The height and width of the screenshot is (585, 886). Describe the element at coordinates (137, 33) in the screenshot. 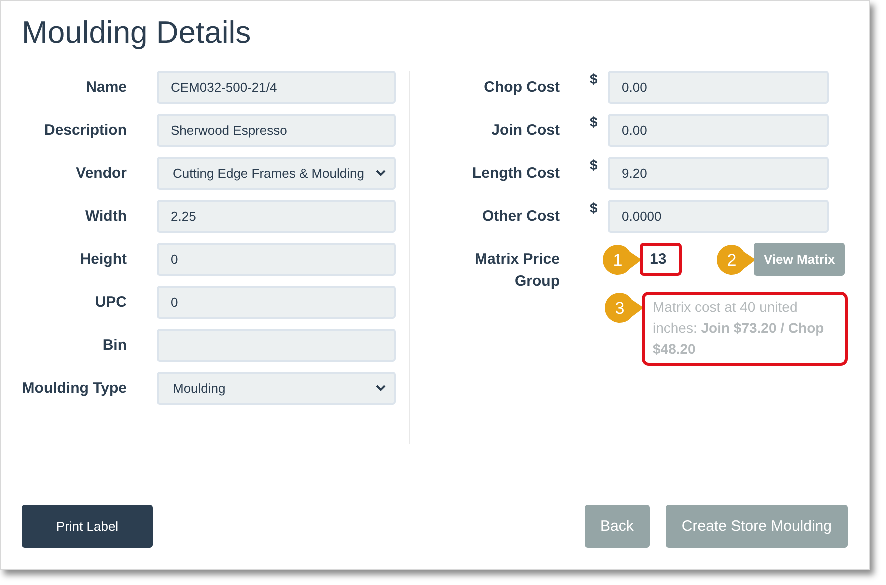

I see `page-title: Moulding Details` at that location.